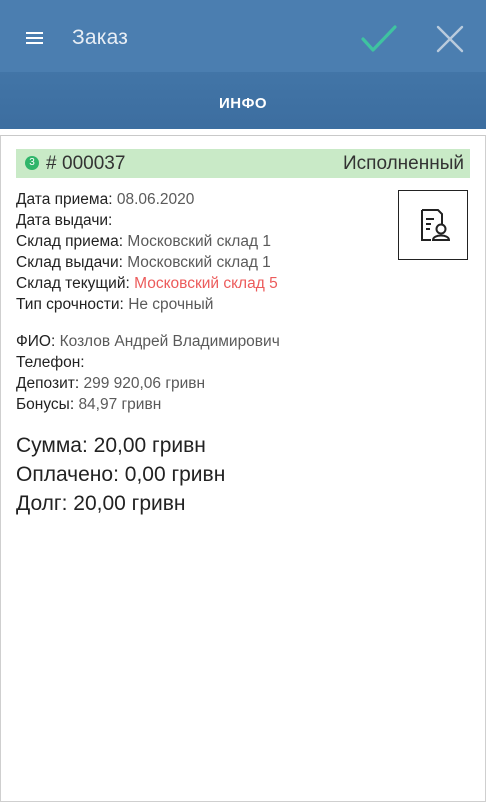 The width and height of the screenshot is (486, 802). What do you see at coordinates (120, 404) in the screenshot?
I see `customer-value: 84,97 гривн` at bounding box center [120, 404].